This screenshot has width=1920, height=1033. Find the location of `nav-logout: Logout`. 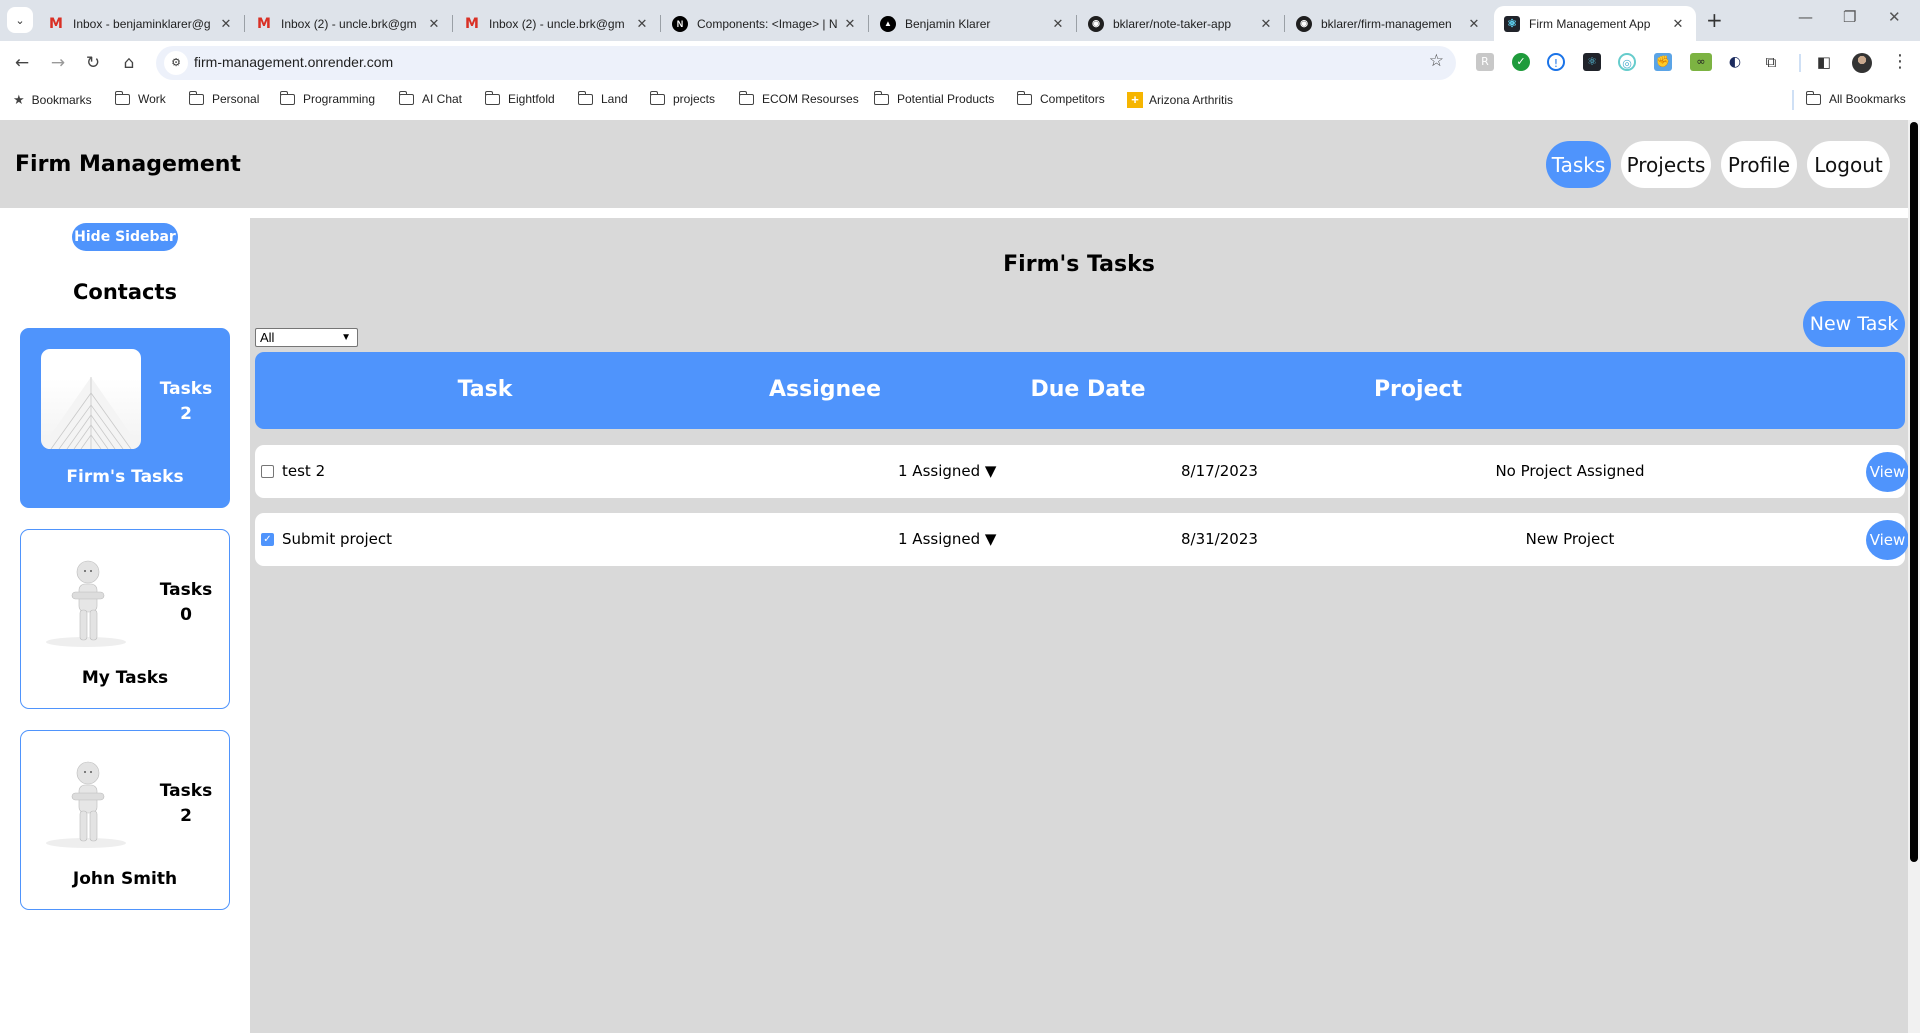

nav-logout: Logout is located at coordinates (1848, 164).